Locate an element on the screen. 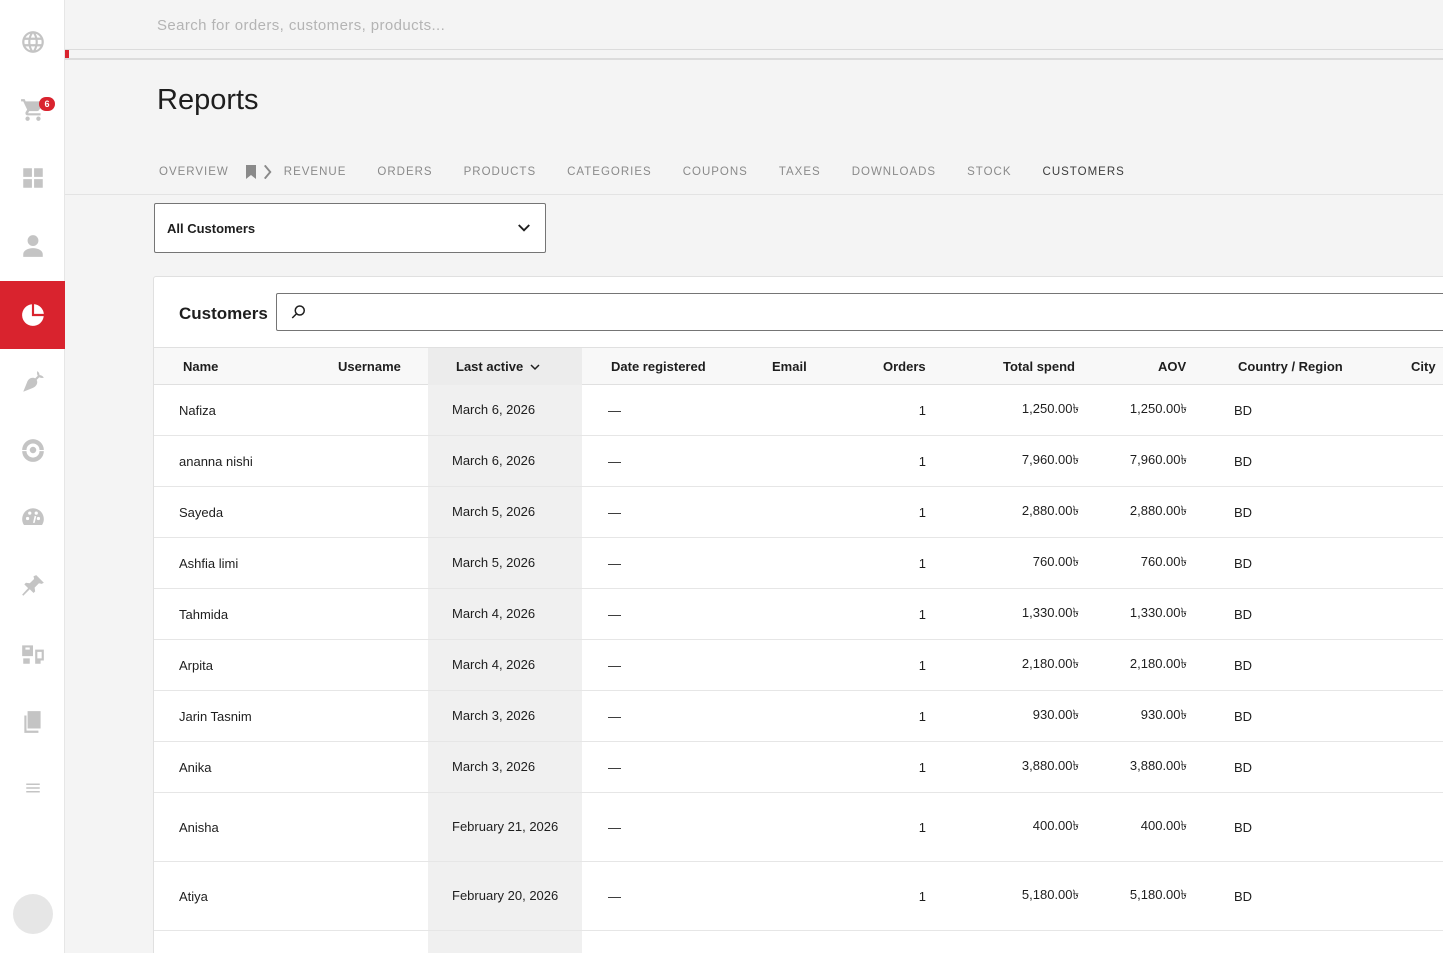 This screenshot has width=1443, height=953. sidebar-item-marketing is located at coordinates (32, 450).